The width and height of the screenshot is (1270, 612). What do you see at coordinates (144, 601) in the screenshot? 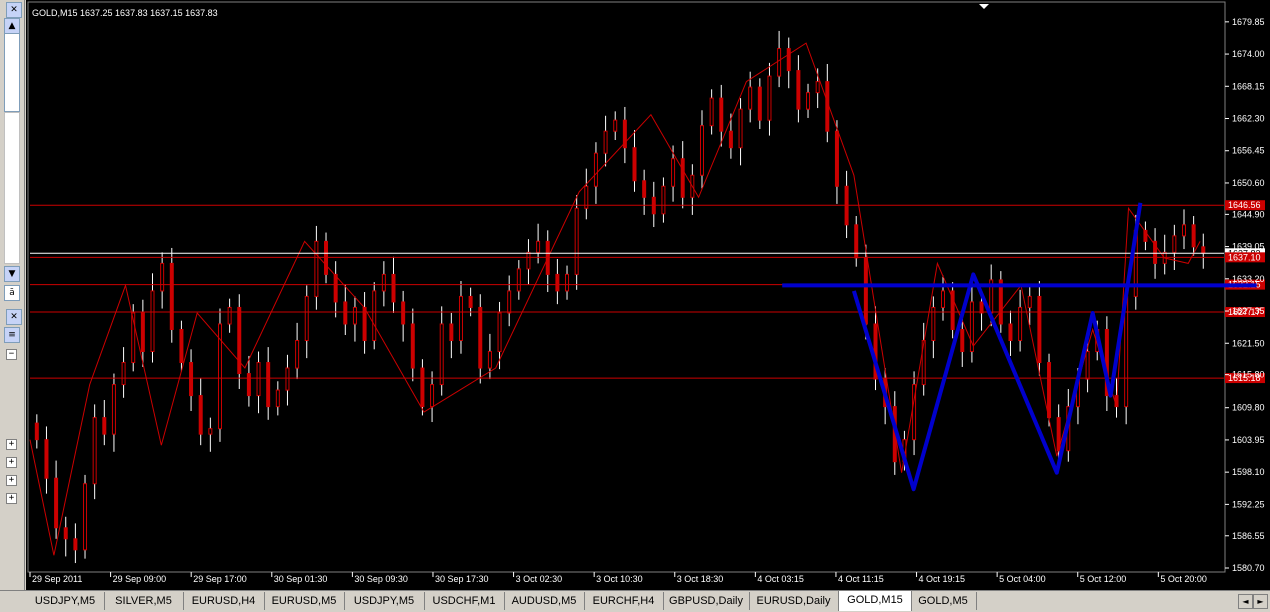
I see `tab-chart: SILVER,M5` at bounding box center [144, 601].